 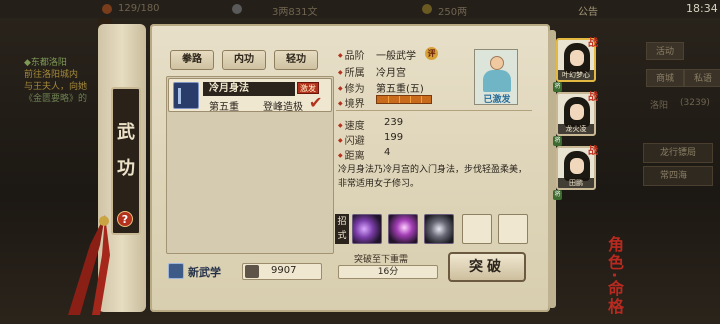 I want to click on npc-button: 常四海, so click(x=678, y=176).